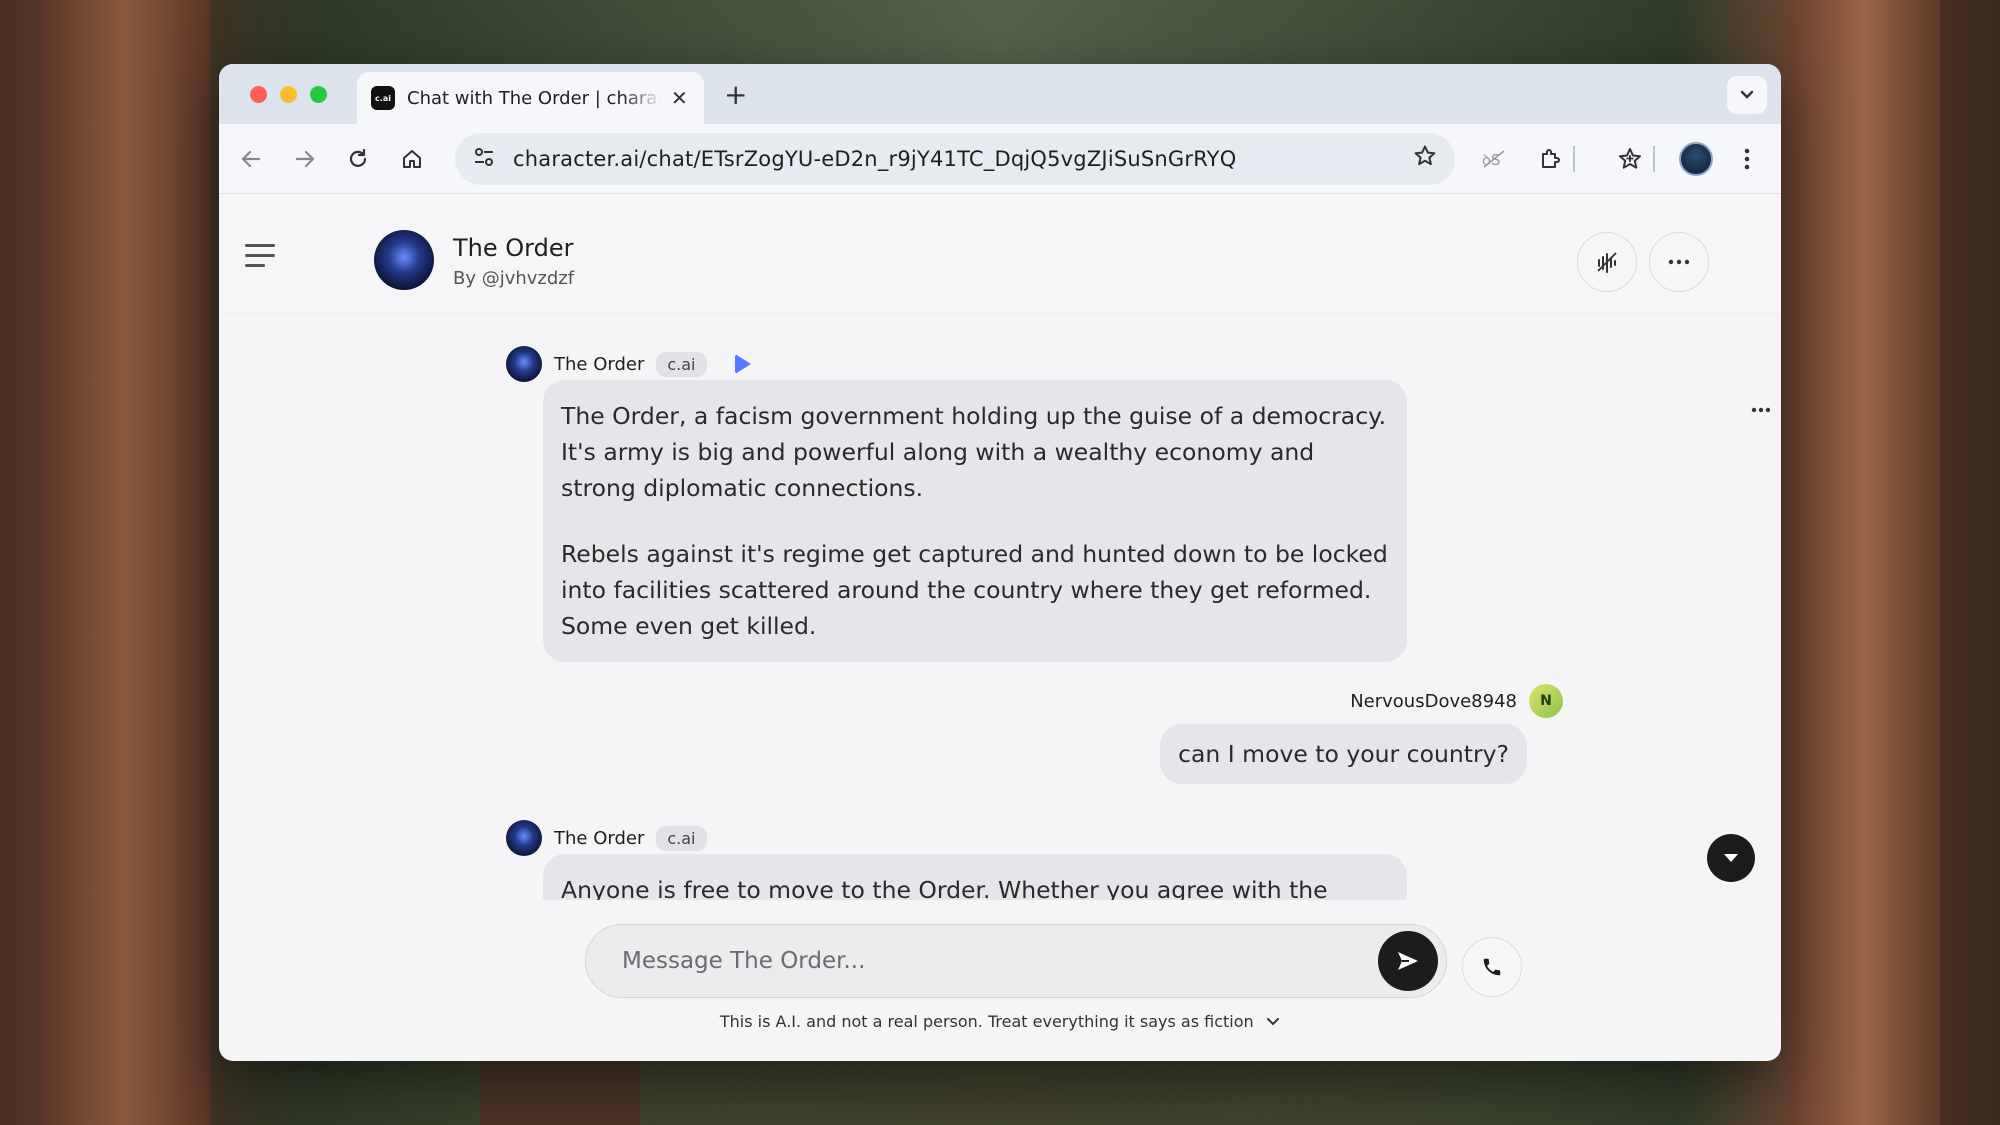  I want to click on send-icon, so click(1408, 961).